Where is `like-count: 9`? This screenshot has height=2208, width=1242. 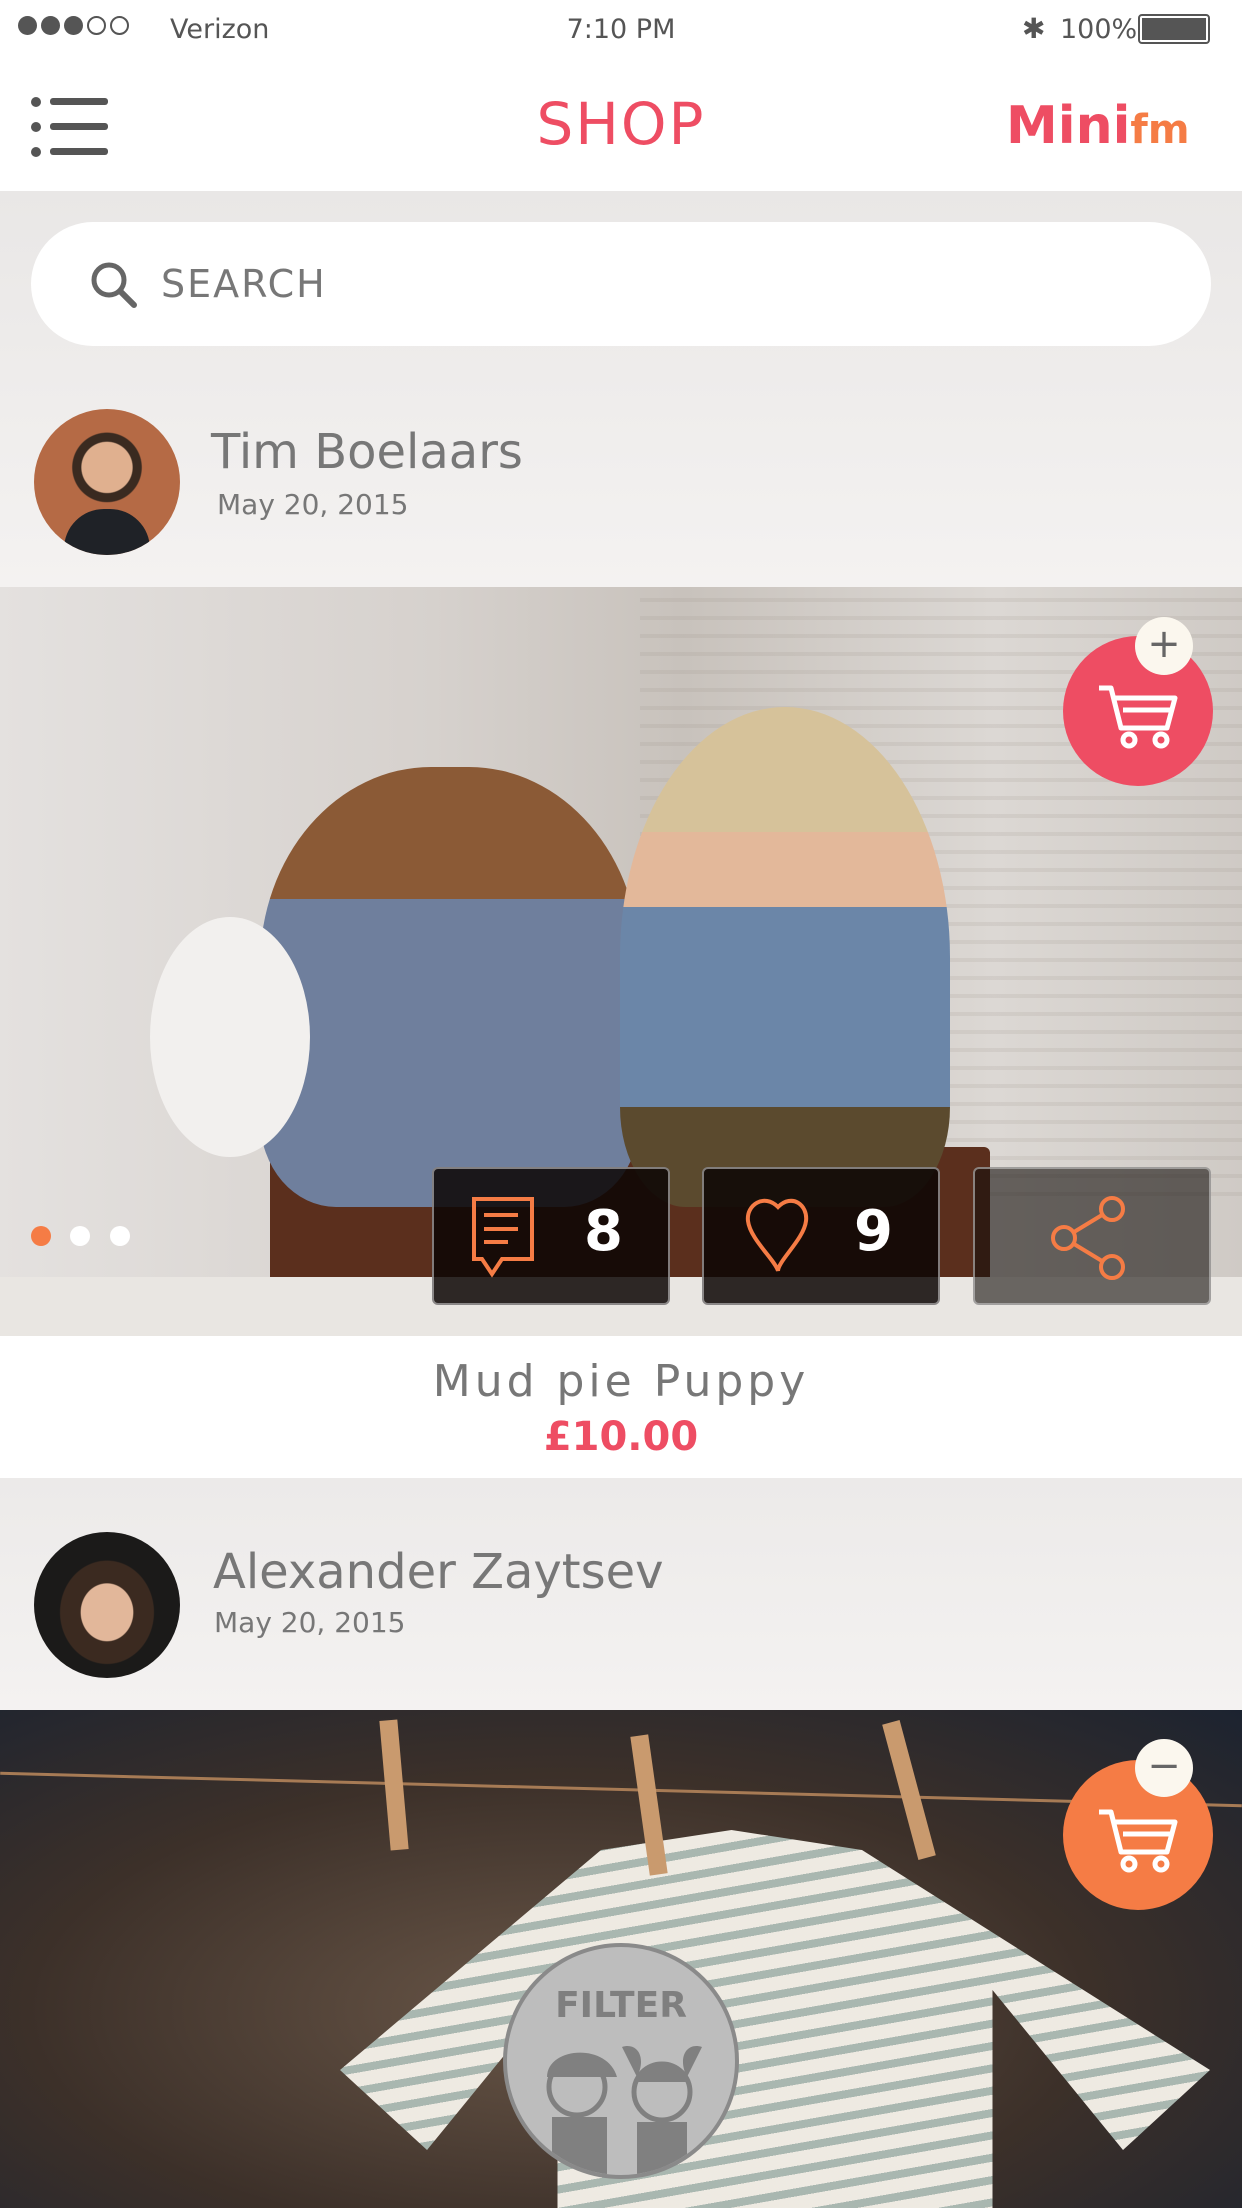
like-count: 9 is located at coordinates (873, 1231).